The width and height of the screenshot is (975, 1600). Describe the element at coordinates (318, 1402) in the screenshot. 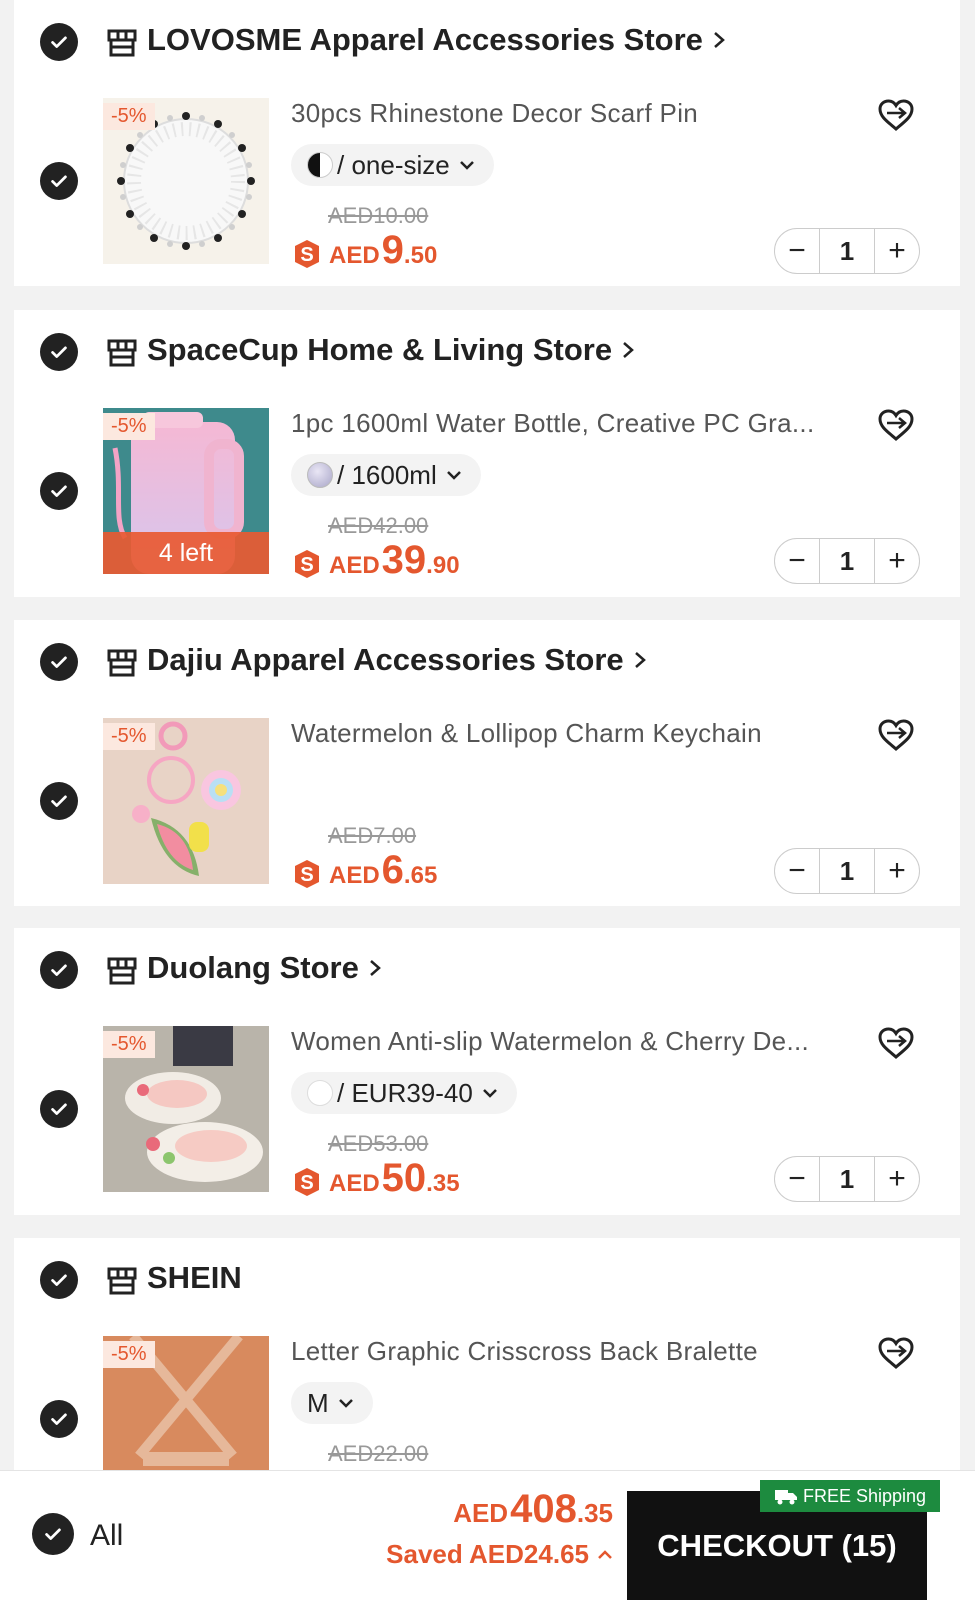

I see `variant-label: M` at that location.